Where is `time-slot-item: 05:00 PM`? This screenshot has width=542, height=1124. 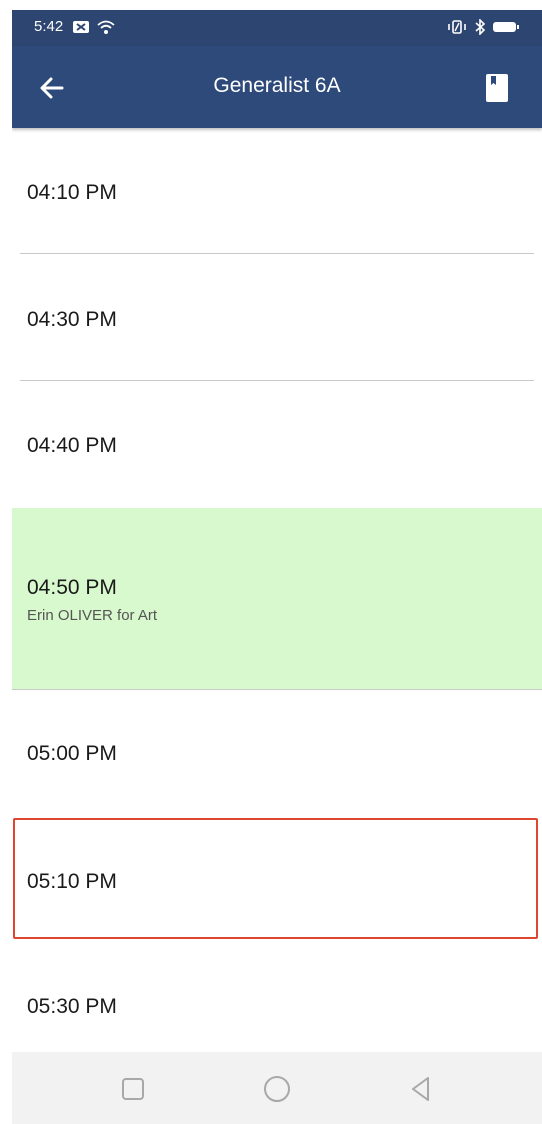 time-slot-item: 05:00 PM is located at coordinates (277, 754).